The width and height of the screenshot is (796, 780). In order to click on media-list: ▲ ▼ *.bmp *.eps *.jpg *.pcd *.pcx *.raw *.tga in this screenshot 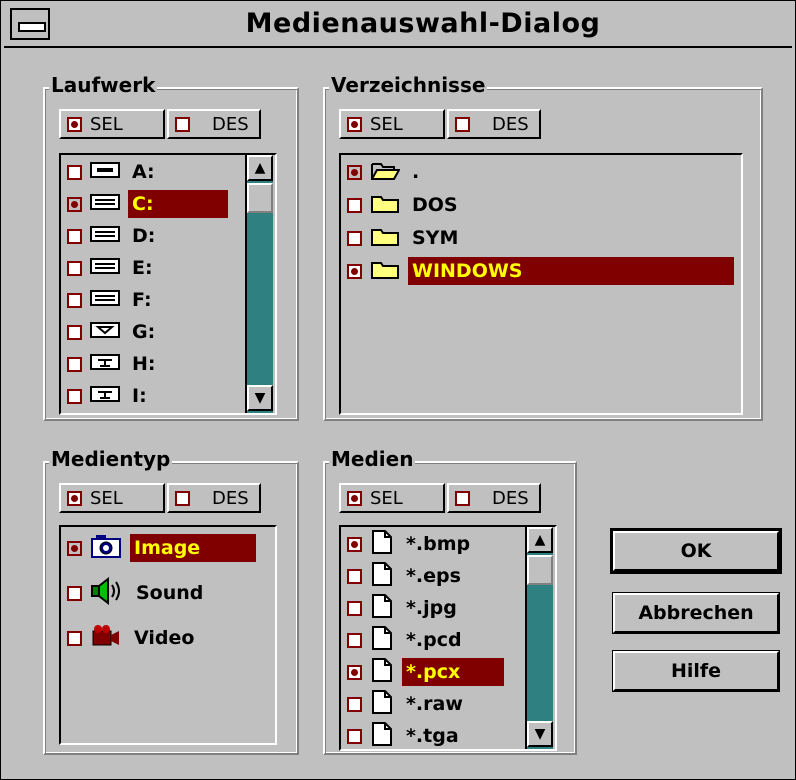, I will do `click(448, 638)`.